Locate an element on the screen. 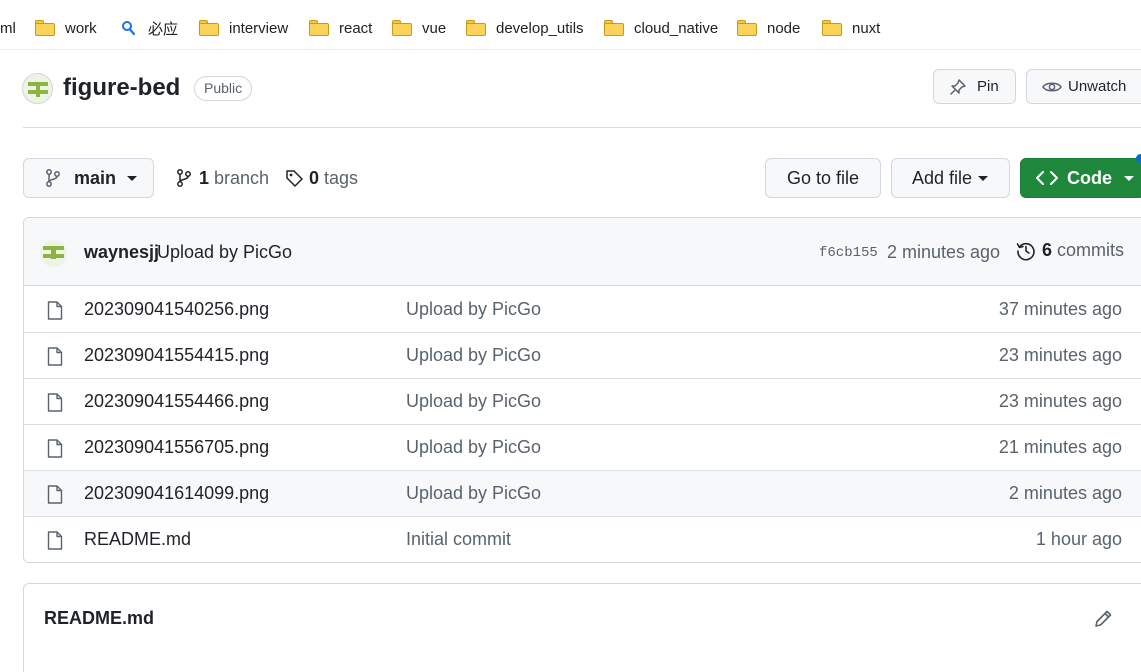  bookmark-ml: ml is located at coordinates (8, 28).